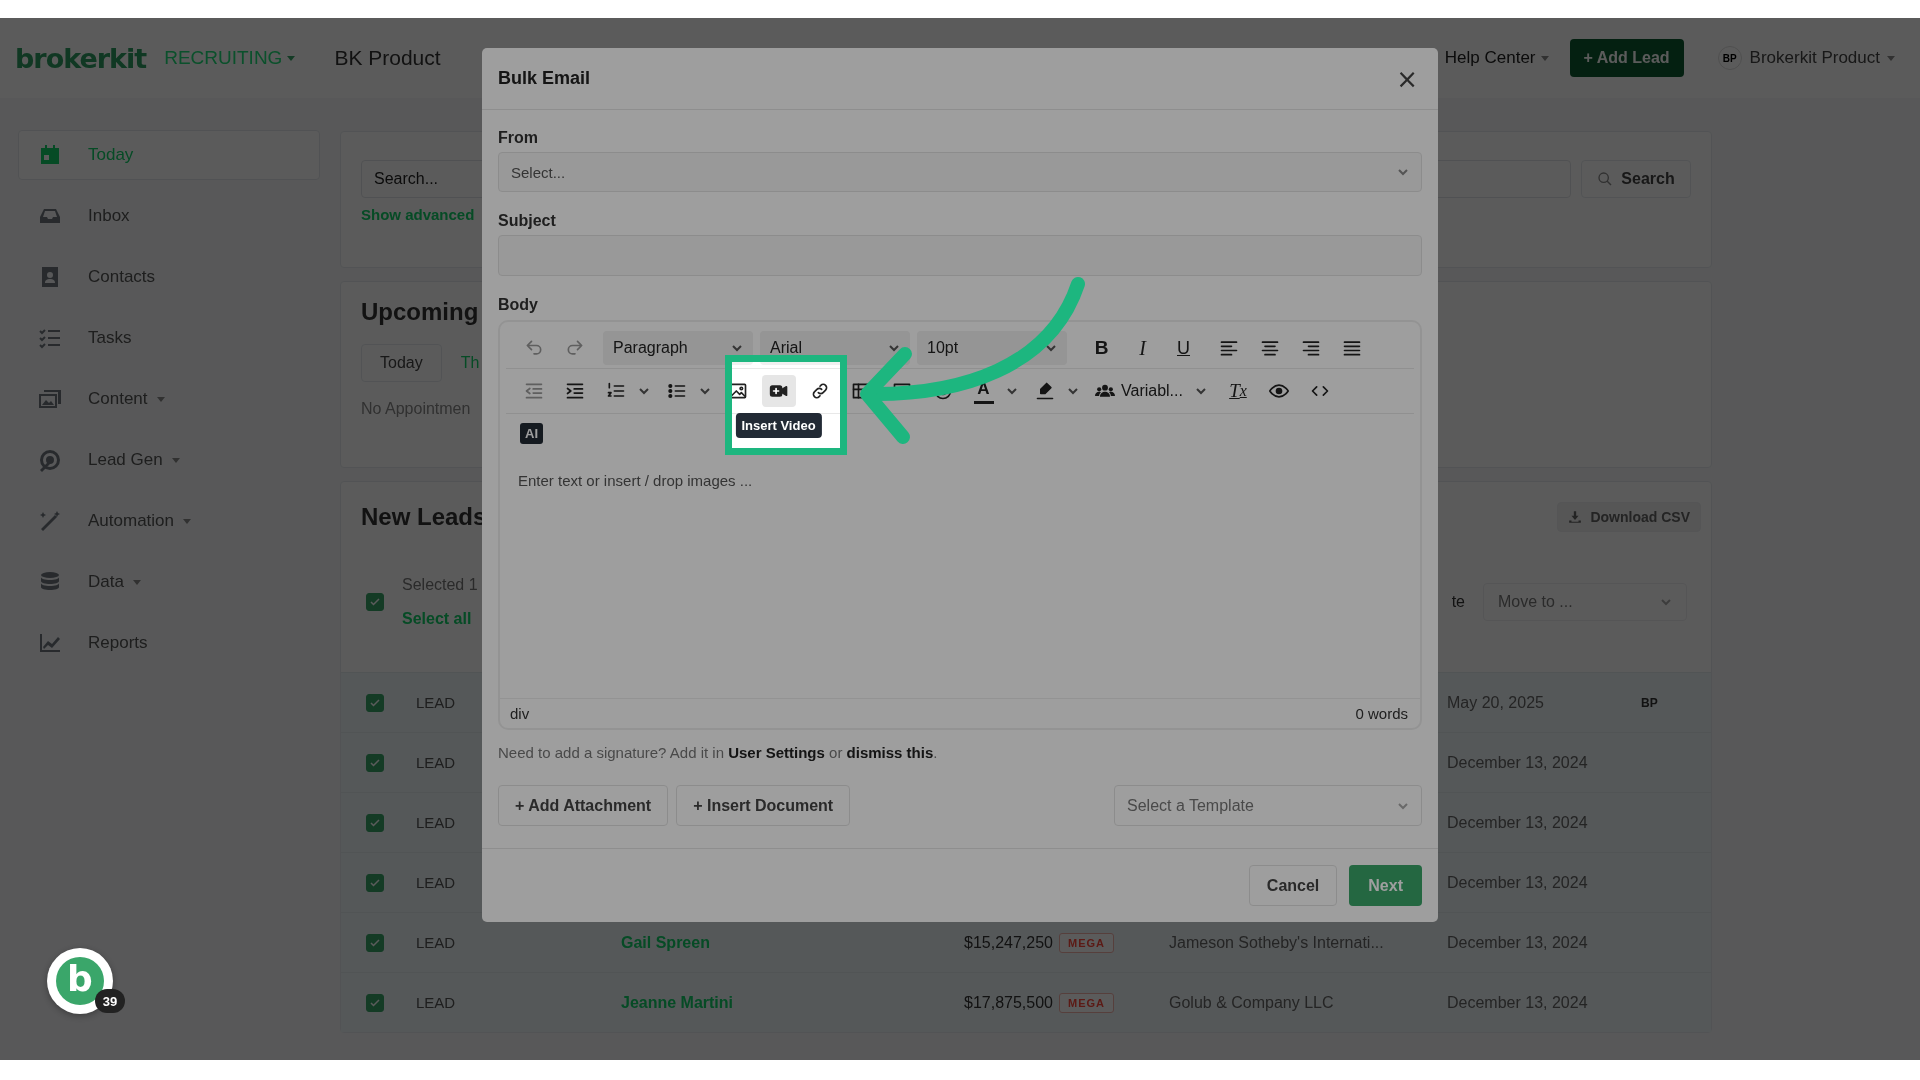 The width and height of the screenshot is (1920, 1080). I want to click on sidebar-item: Content, so click(169, 399).